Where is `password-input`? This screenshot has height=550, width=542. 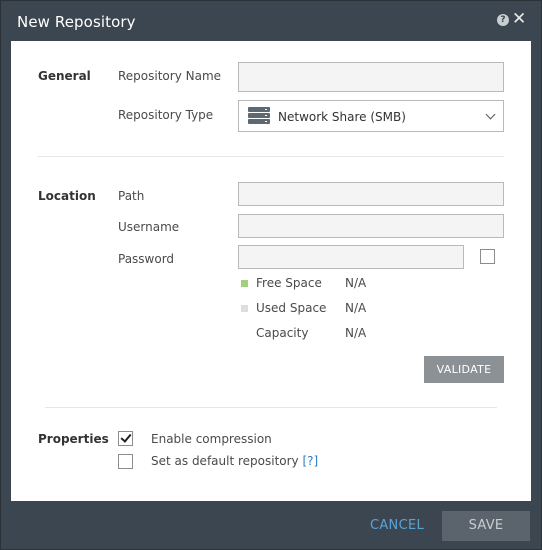 password-input is located at coordinates (351, 257).